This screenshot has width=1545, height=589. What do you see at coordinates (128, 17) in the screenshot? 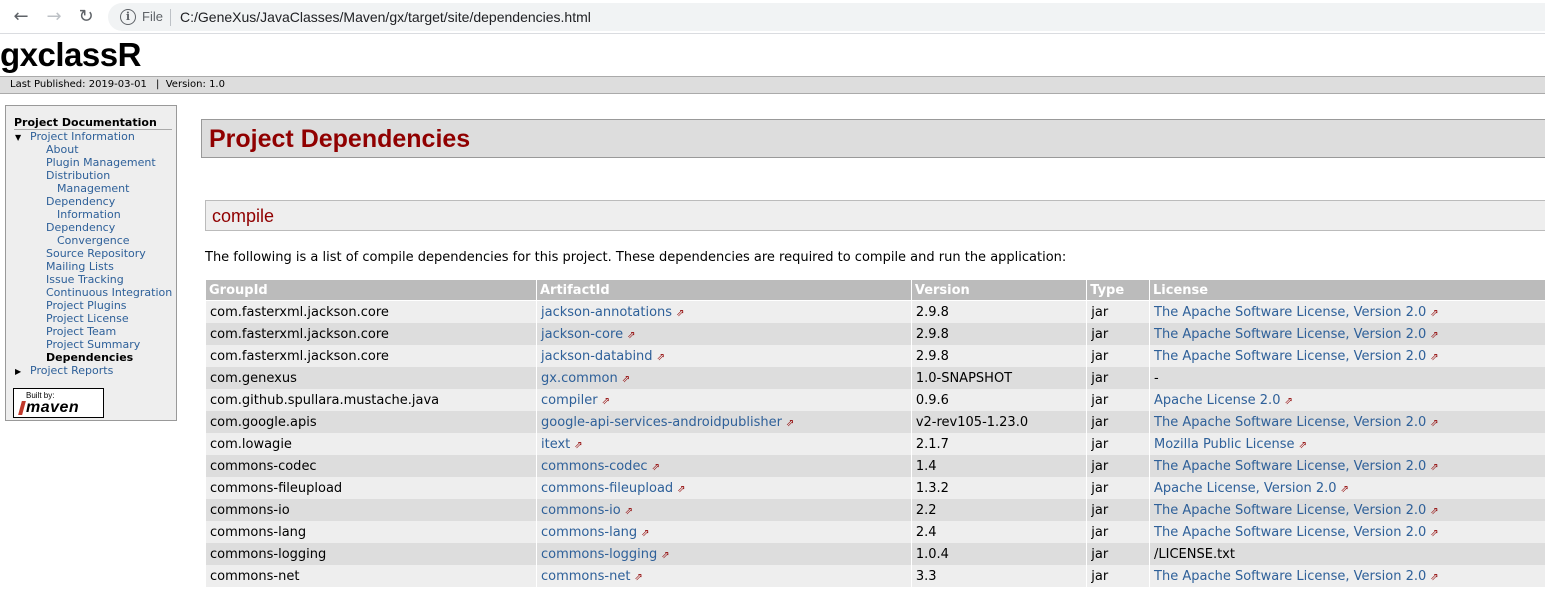
I see `info-icon: i` at bounding box center [128, 17].